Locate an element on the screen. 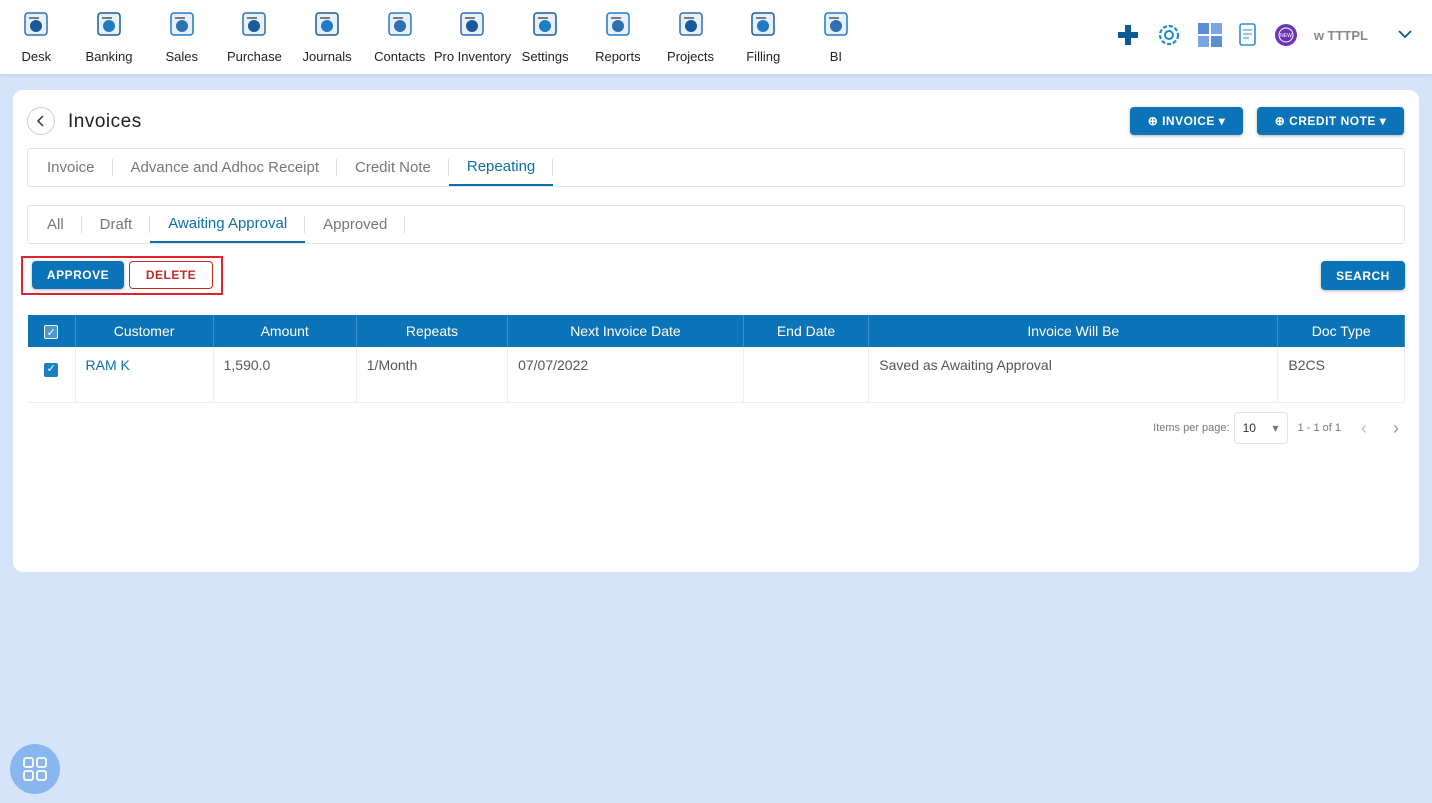 Image resolution: width=1432 pixels, height=803 pixels. gear-icon is located at coordinates (1169, 35).